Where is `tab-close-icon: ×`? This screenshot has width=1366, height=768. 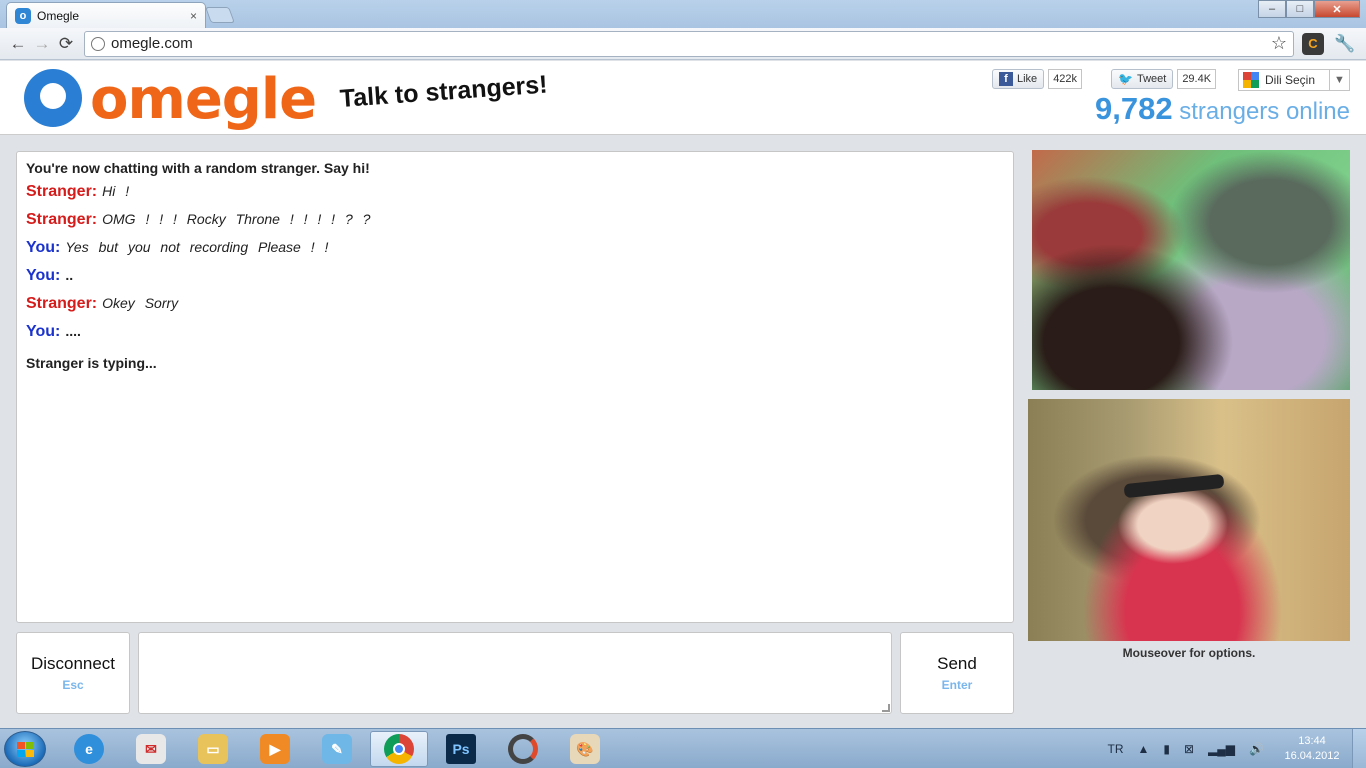
tab-close-icon: × is located at coordinates (193, 16).